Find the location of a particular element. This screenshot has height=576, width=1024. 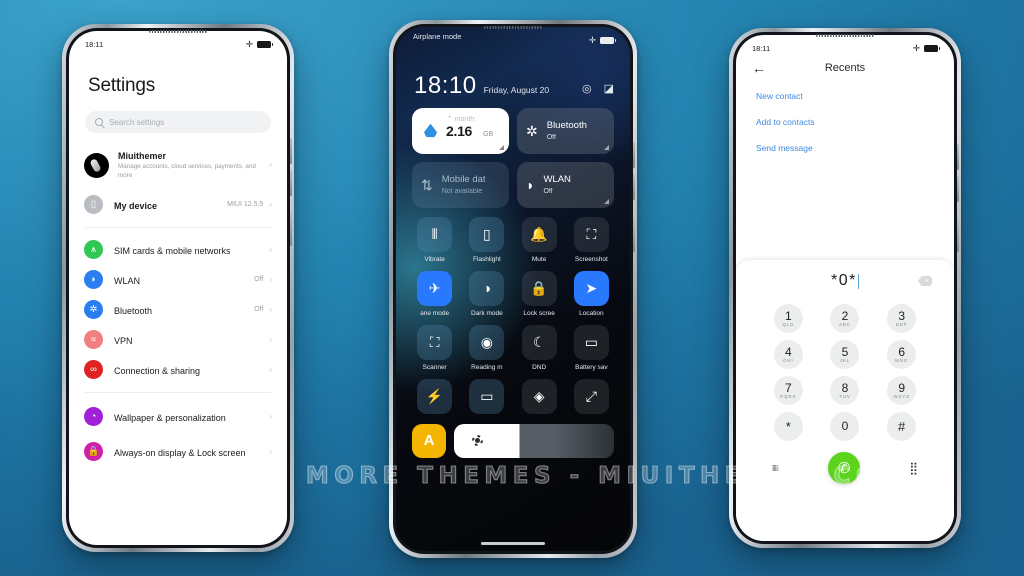

key-digit: 8 is located at coordinates (845, 387).